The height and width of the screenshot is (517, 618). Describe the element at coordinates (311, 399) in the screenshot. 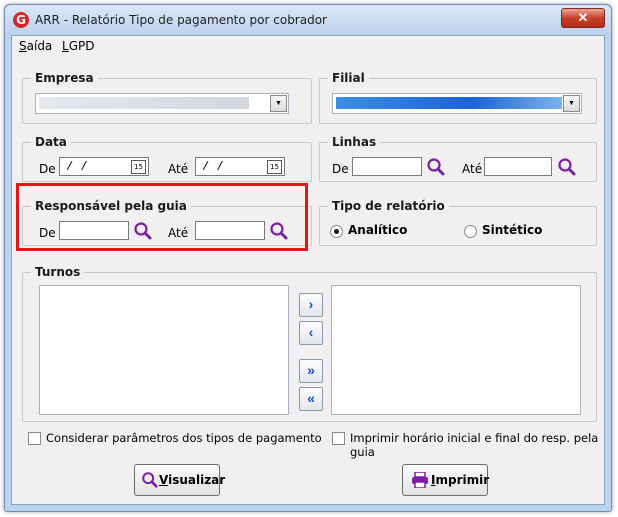

I see `move-all-left-button: «` at that location.